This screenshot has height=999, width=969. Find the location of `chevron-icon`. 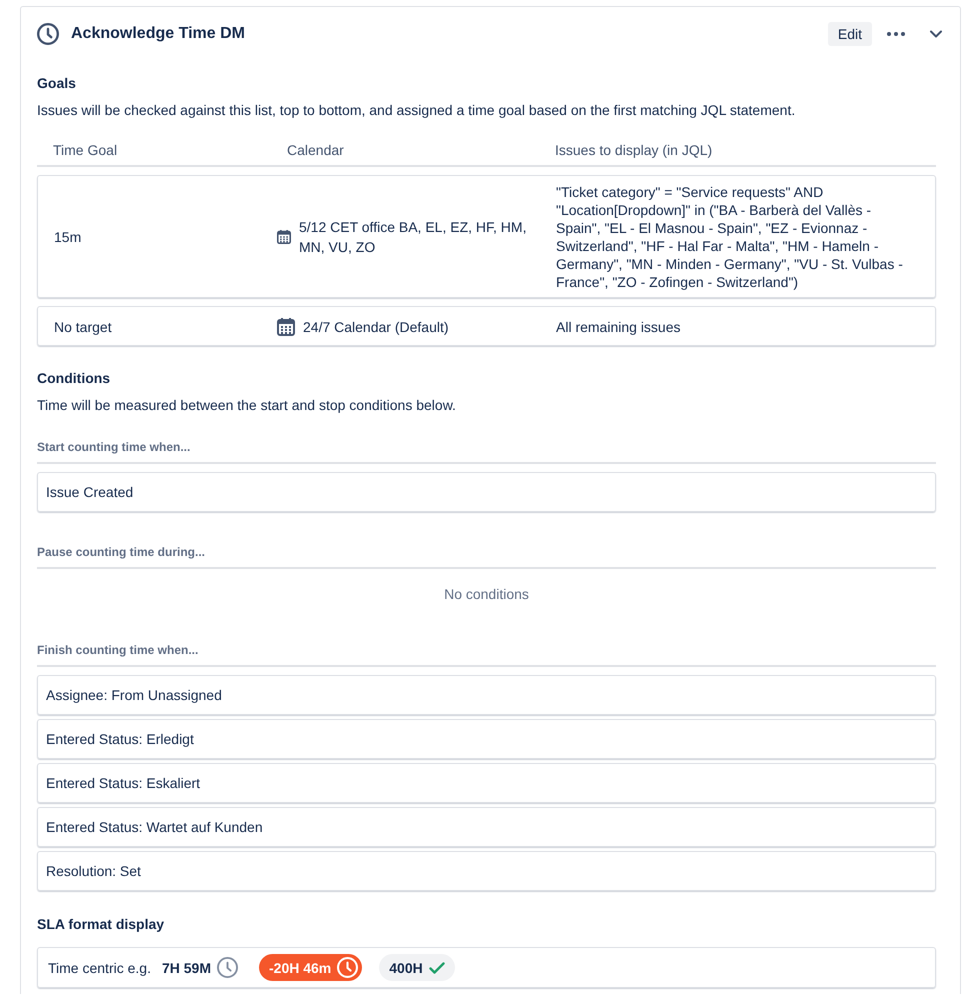

chevron-icon is located at coordinates (936, 34).